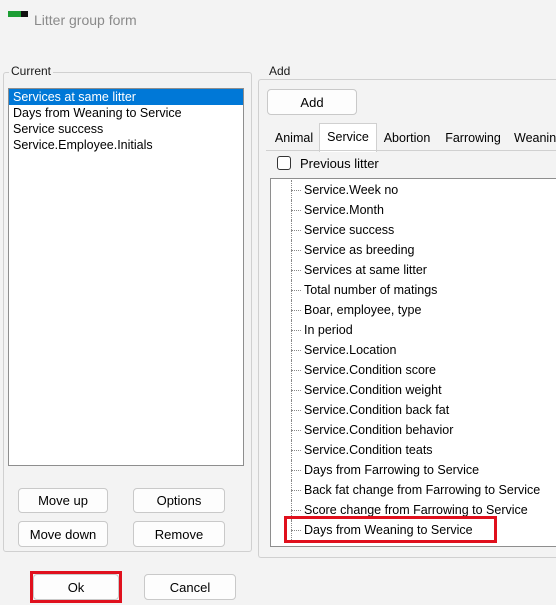  Describe the element at coordinates (85, 20) in the screenshot. I see `window-title: Litter group form` at that location.